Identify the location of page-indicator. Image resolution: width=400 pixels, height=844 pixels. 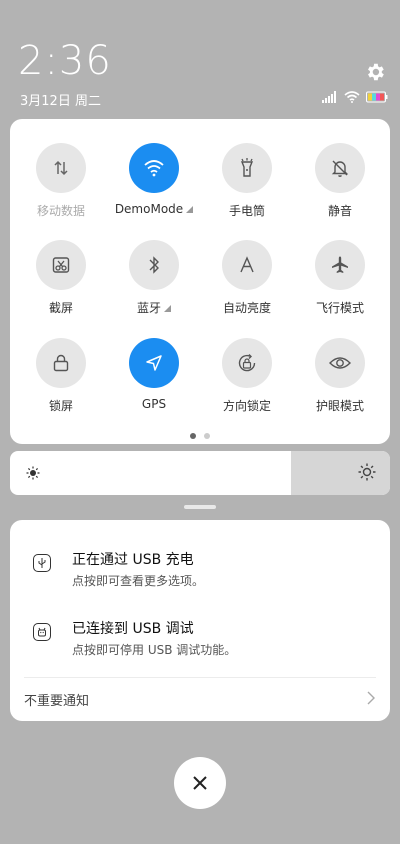
(200, 436).